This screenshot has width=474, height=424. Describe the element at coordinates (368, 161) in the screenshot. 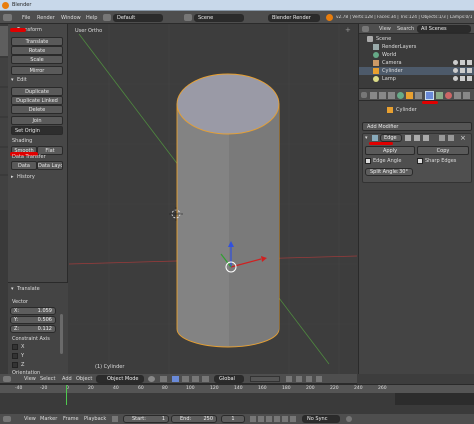

I see `edge-angle-checkbox` at that location.